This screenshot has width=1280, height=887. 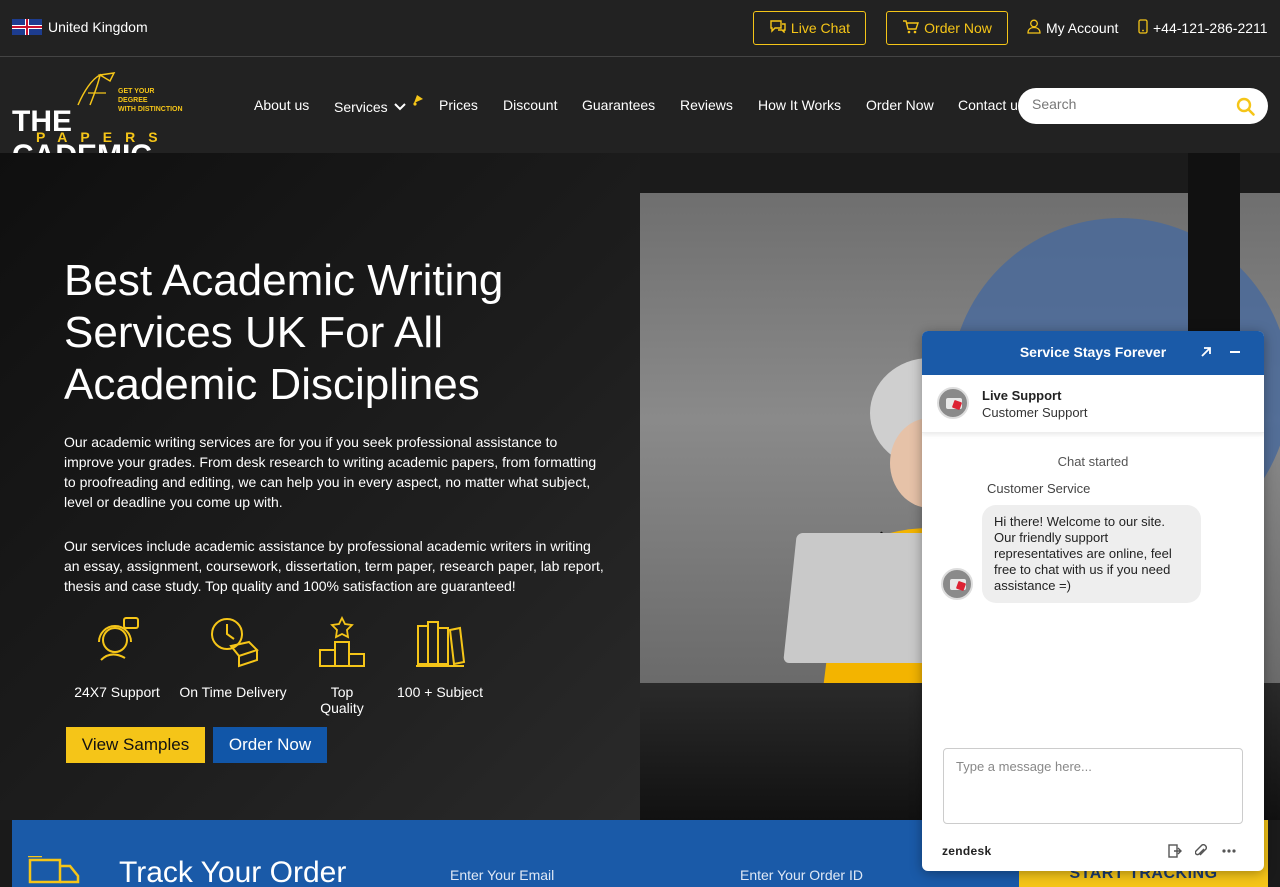 I want to click on region-label: United Kingdom, so click(x=98, y=27).